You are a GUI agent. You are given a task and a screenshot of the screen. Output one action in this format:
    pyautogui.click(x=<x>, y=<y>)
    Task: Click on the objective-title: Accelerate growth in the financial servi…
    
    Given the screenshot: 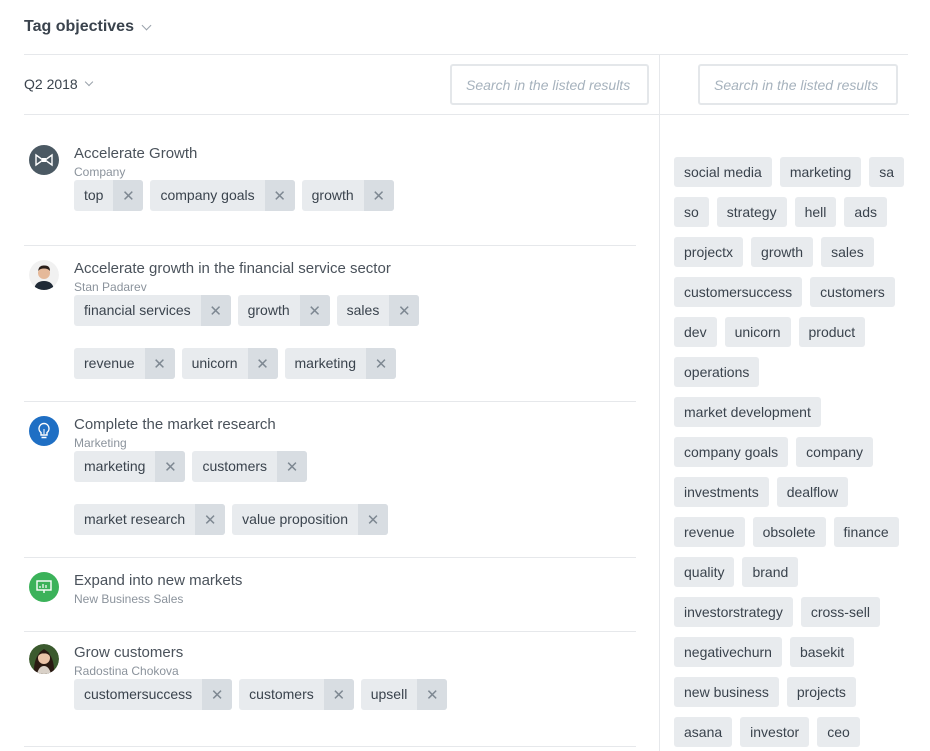 What is the action you would take?
    pyautogui.click(x=232, y=268)
    